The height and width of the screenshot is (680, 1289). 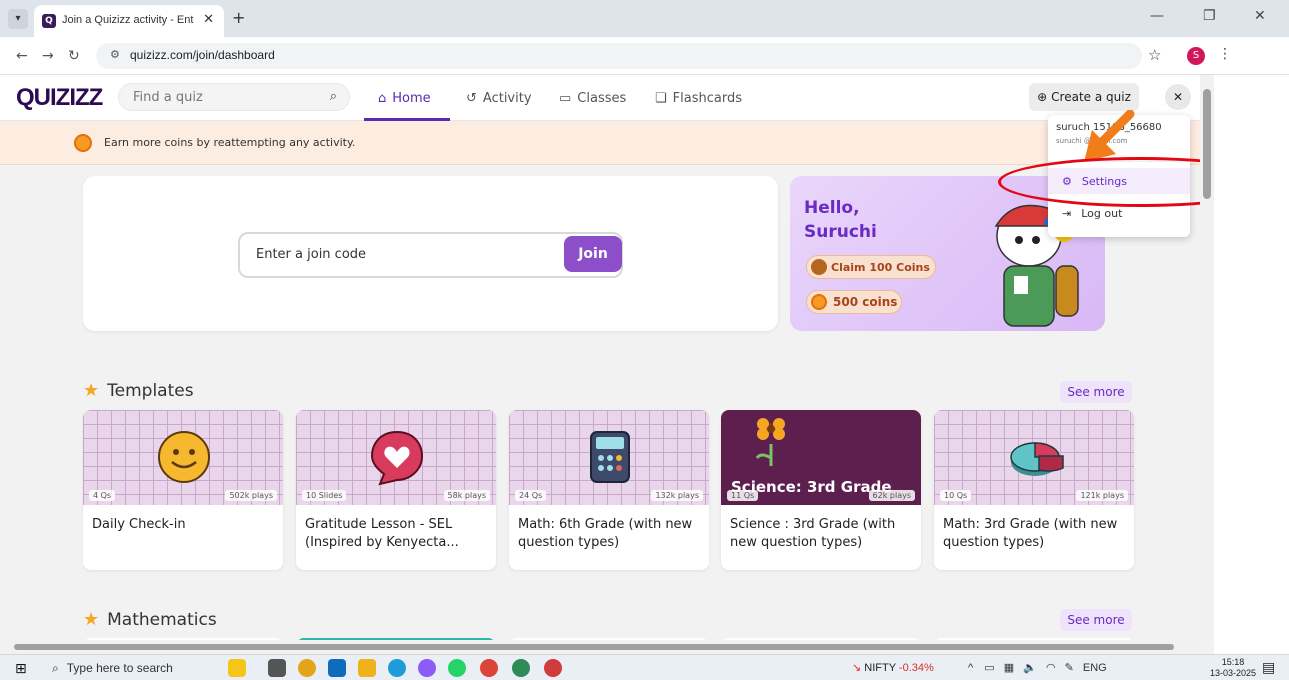 What do you see at coordinates (48, 56) in the screenshot?
I see `forward-icon: →` at bounding box center [48, 56].